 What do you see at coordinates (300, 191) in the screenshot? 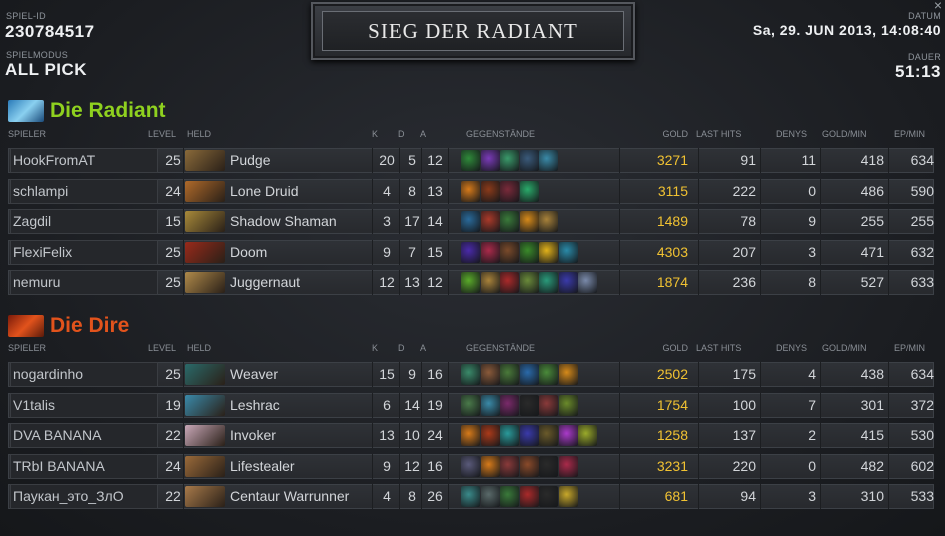
I see `stat-hero: Lone Druid` at bounding box center [300, 191].